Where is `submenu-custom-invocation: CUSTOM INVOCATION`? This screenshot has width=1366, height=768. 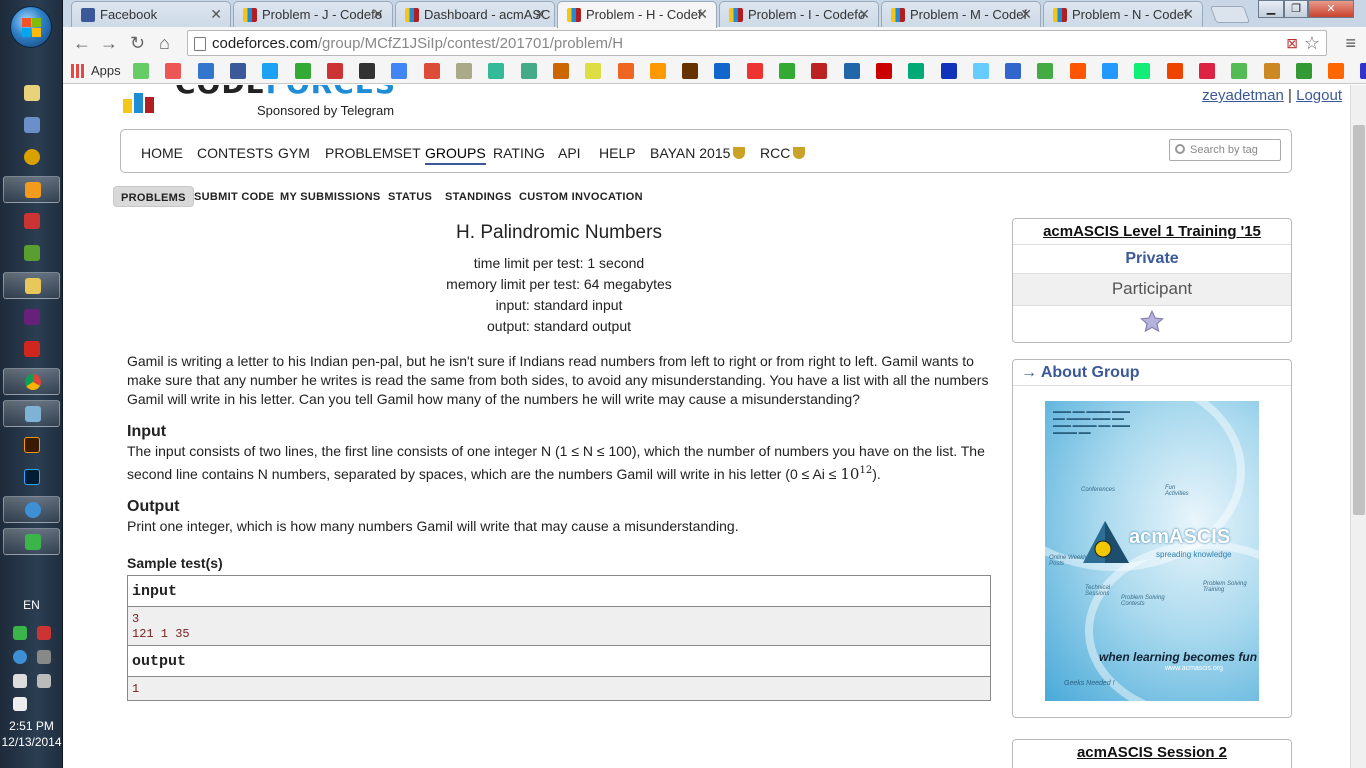 submenu-custom-invocation: CUSTOM INVOCATION is located at coordinates (581, 196).